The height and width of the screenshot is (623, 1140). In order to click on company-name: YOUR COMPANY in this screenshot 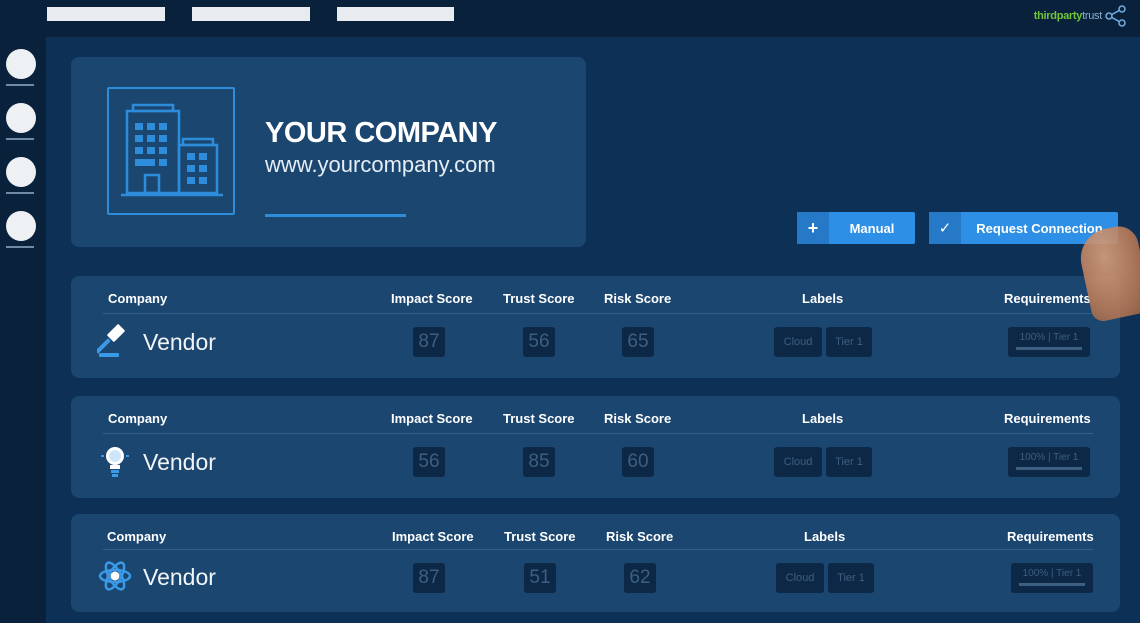, I will do `click(381, 133)`.